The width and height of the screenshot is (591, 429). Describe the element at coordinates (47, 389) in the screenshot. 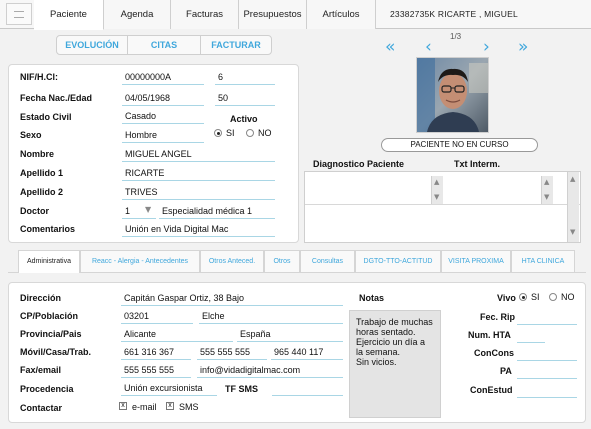

I see `origin-label: Procedencia` at that location.